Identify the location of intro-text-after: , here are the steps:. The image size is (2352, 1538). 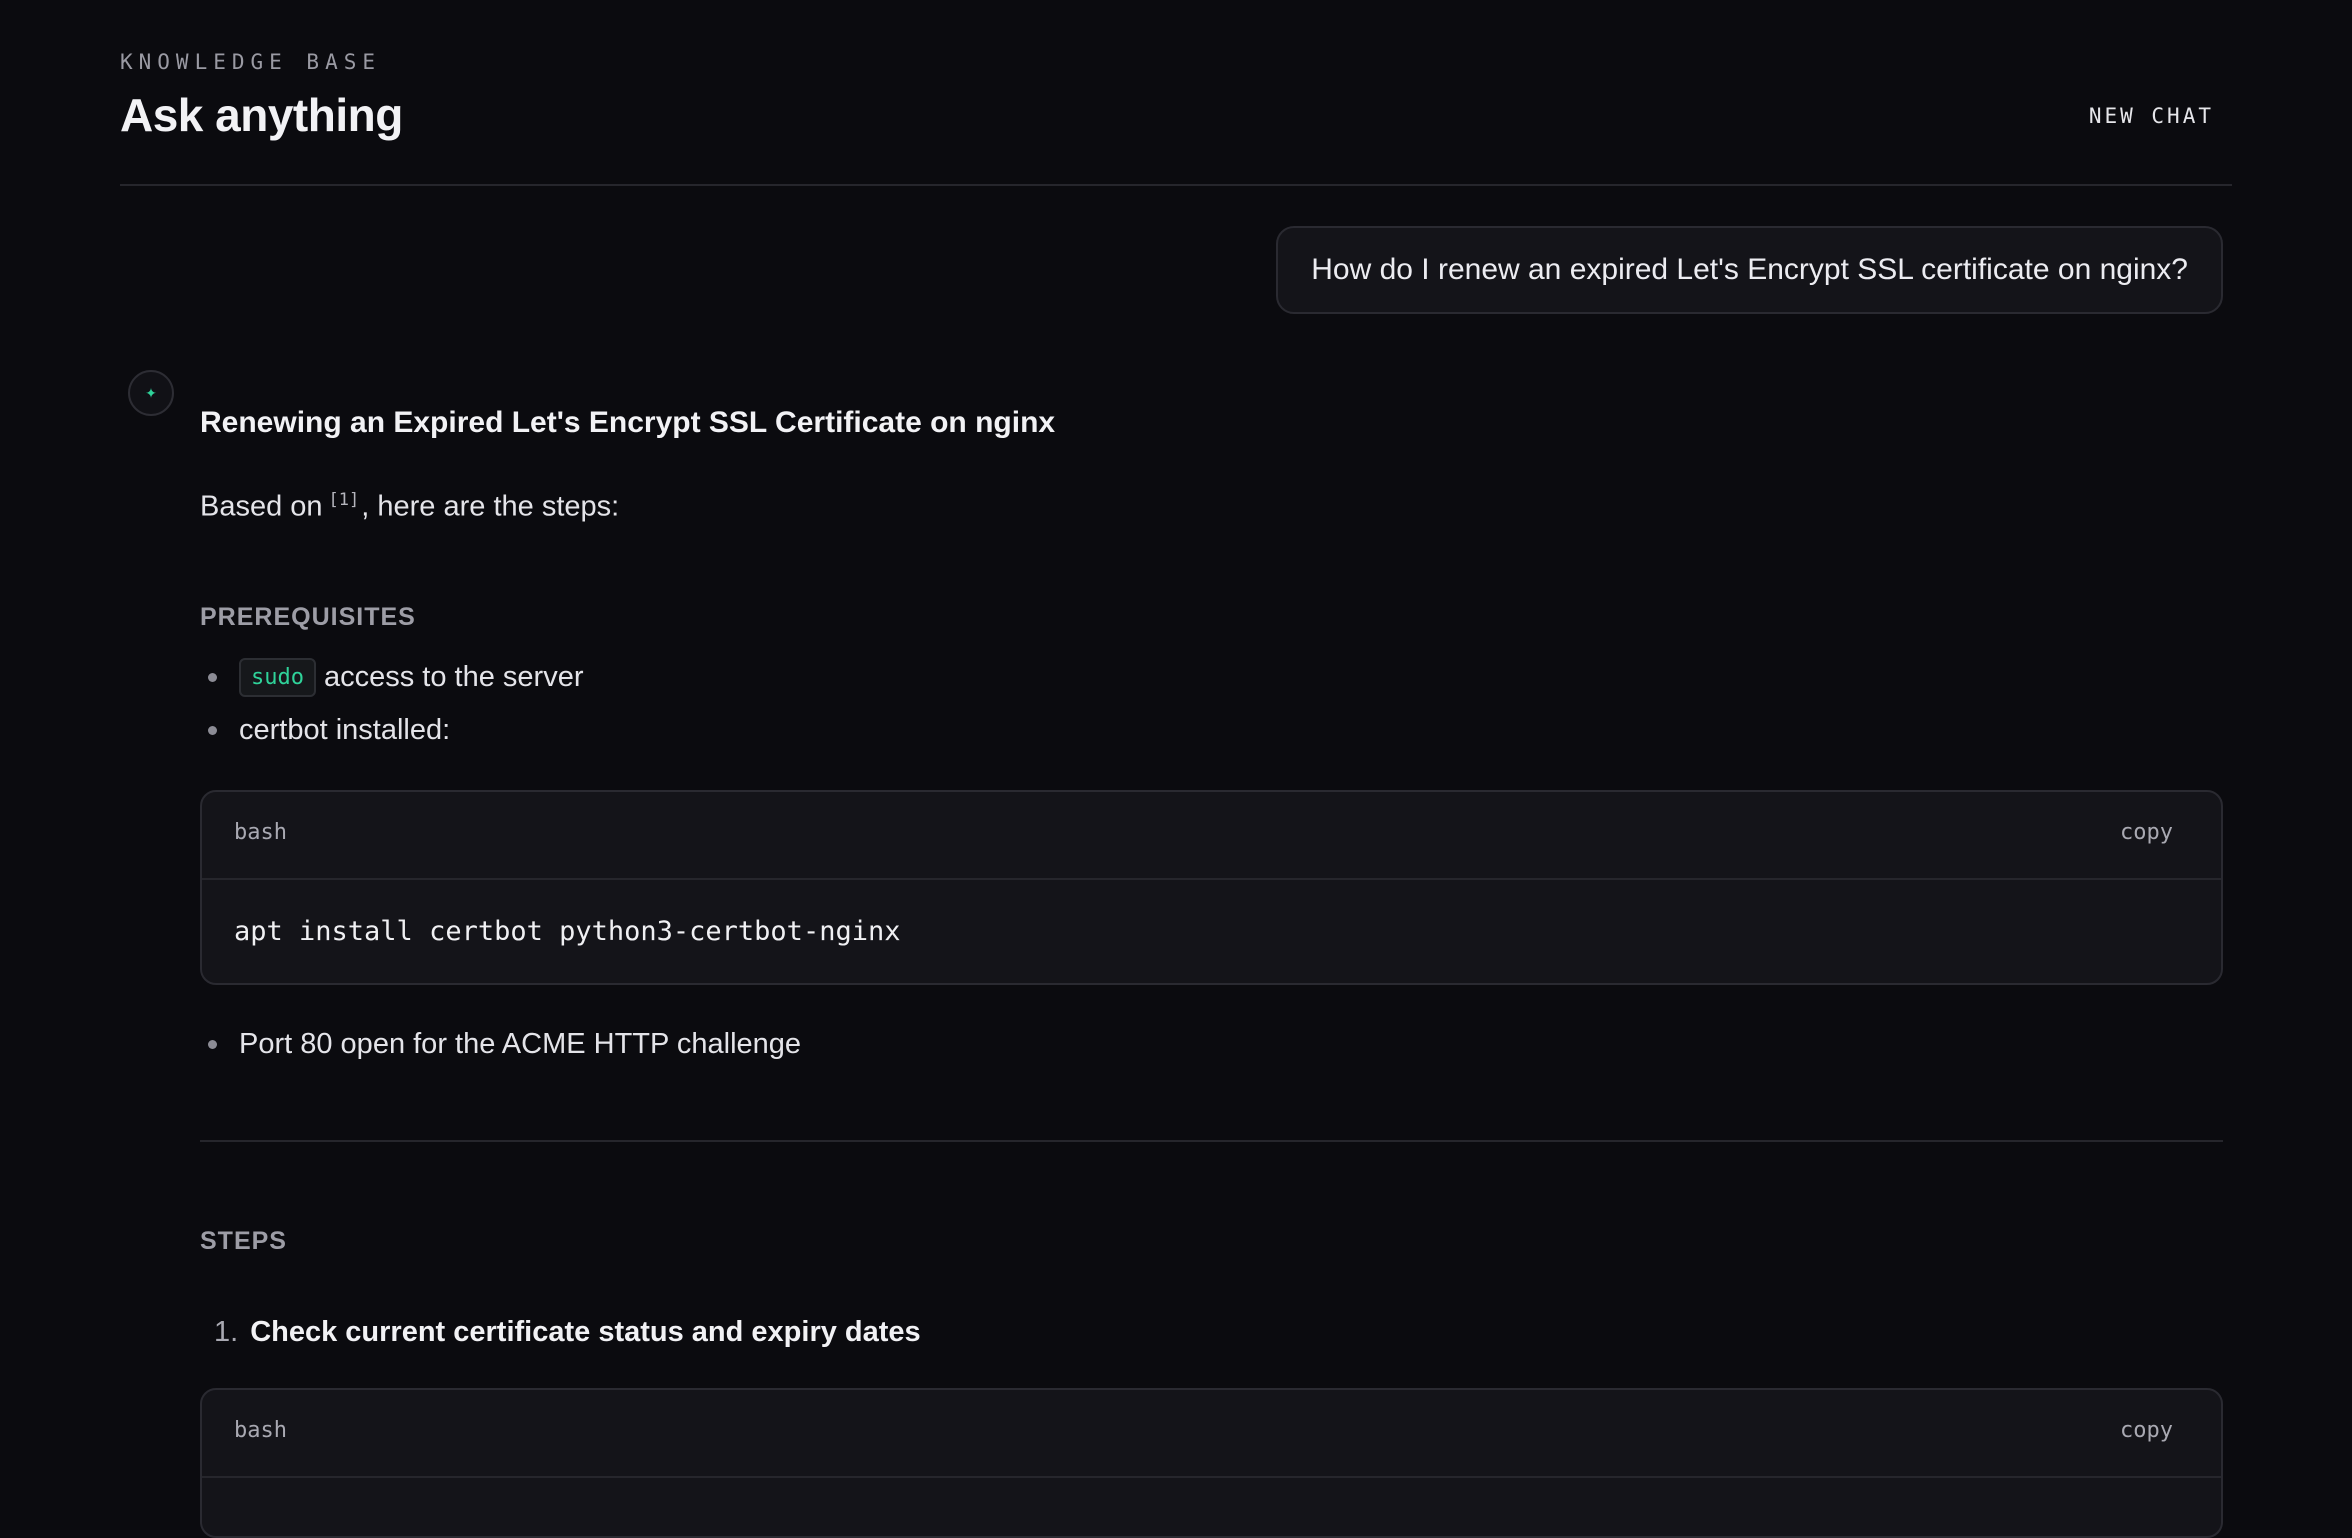
(490, 506).